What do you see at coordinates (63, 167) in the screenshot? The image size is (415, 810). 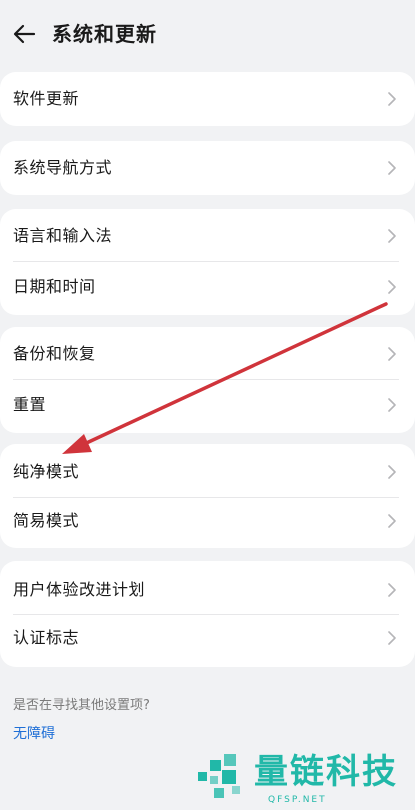 I see `menu-item-label: 系统导航方式` at bounding box center [63, 167].